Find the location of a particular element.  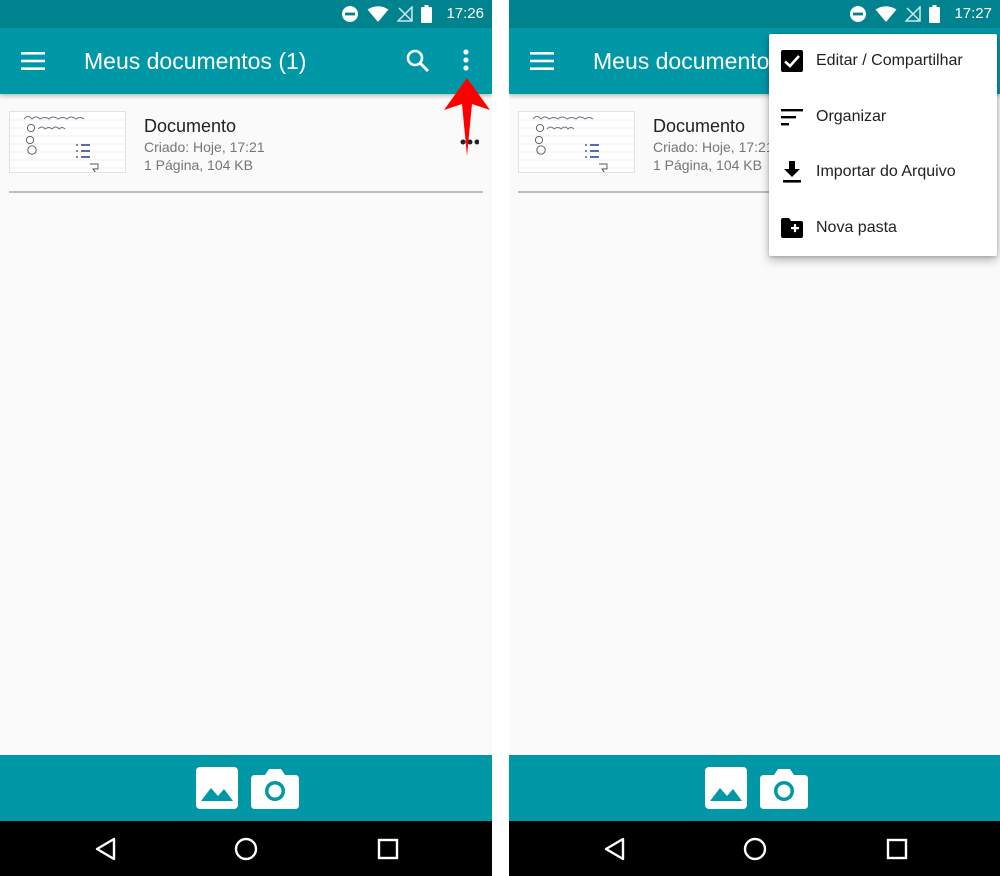

search-icon is located at coordinates (418, 61).